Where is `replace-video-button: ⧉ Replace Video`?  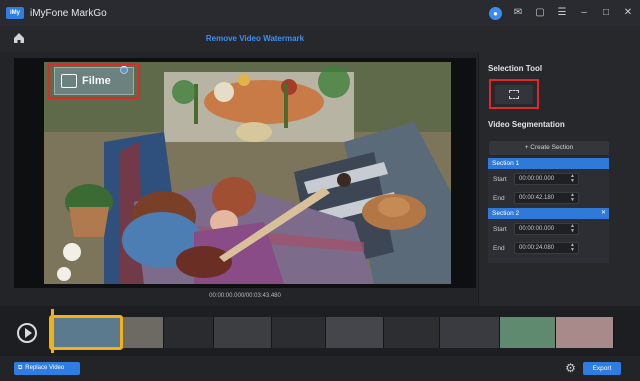
replace-video-button: ⧉ Replace Video is located at coordinates (47, 368).